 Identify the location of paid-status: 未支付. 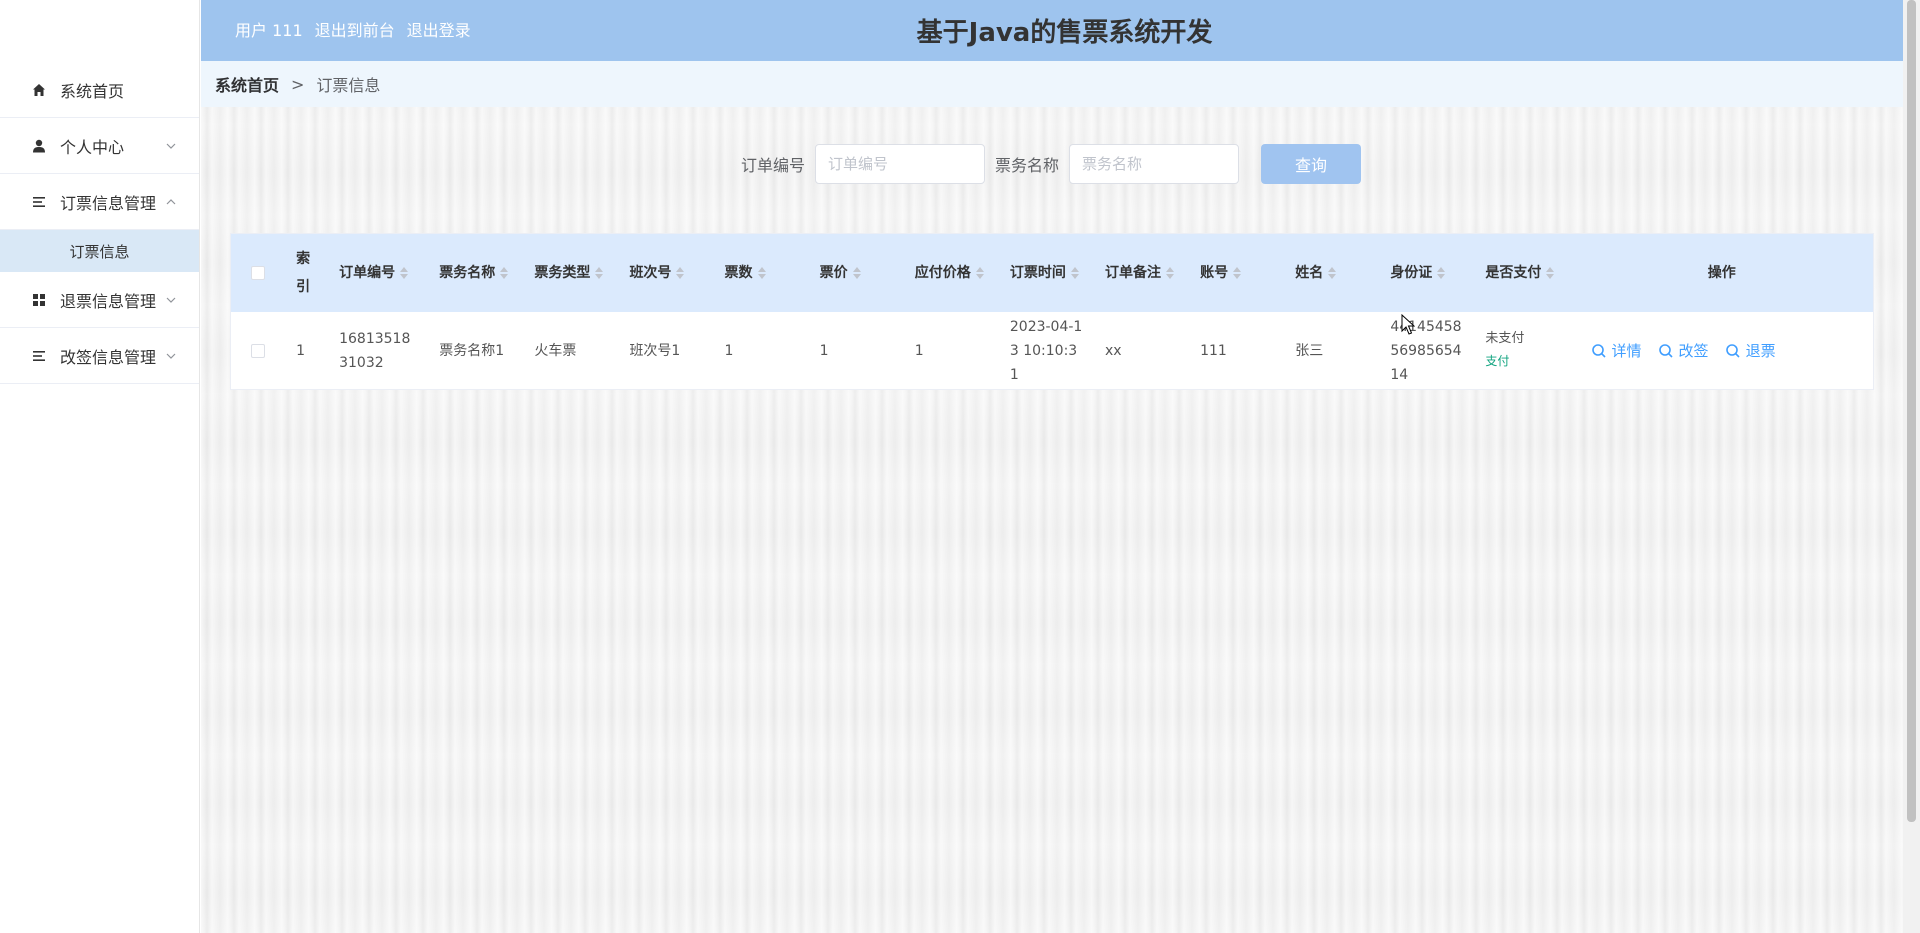
(1505, 338).